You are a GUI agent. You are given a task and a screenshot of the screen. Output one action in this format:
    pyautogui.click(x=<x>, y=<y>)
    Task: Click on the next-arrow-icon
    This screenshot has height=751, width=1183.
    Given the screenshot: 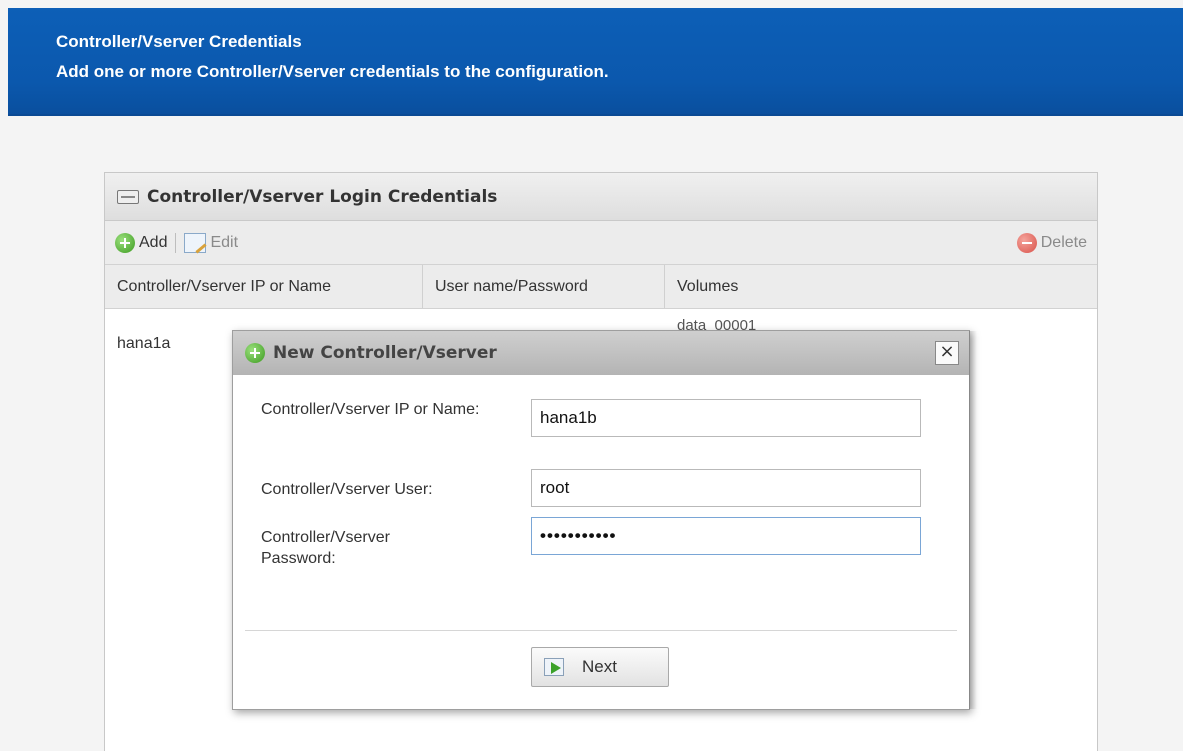 What is the action you would take?
    pyautogui.click(x=554, y=667)
    